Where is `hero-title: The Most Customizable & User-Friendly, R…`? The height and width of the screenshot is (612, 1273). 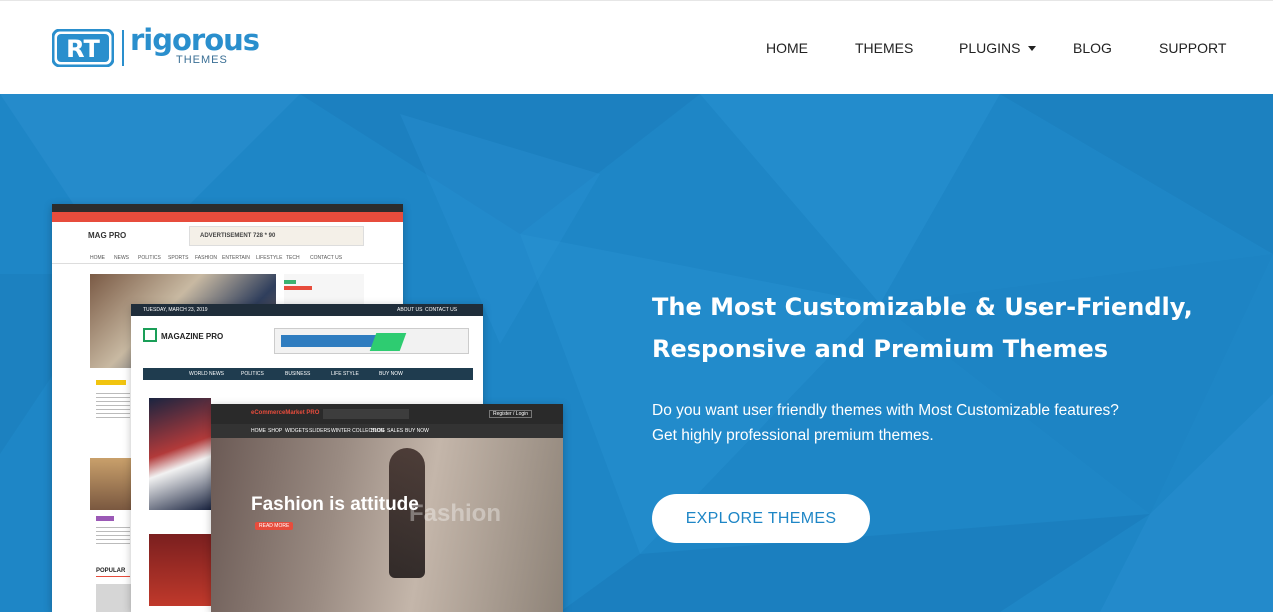 hero-title: The Most Customizable & User-Friendly, R… is located at coordinates (932, 328).